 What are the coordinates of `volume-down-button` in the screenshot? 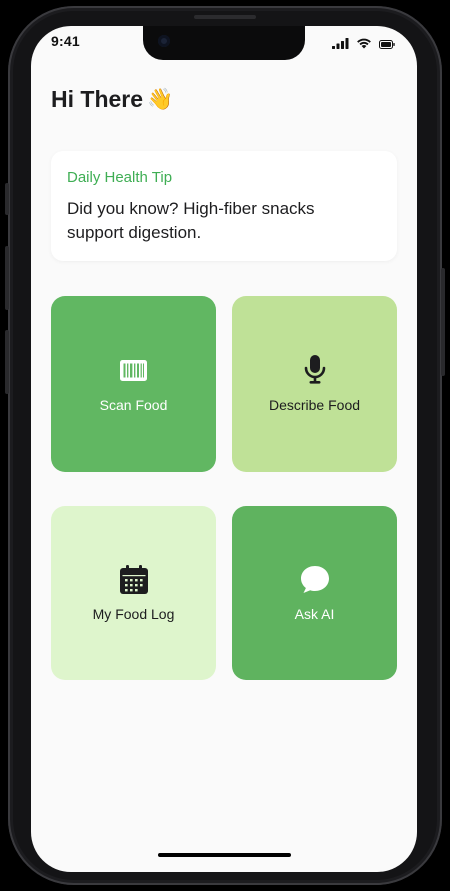 It's located at (7, 362).